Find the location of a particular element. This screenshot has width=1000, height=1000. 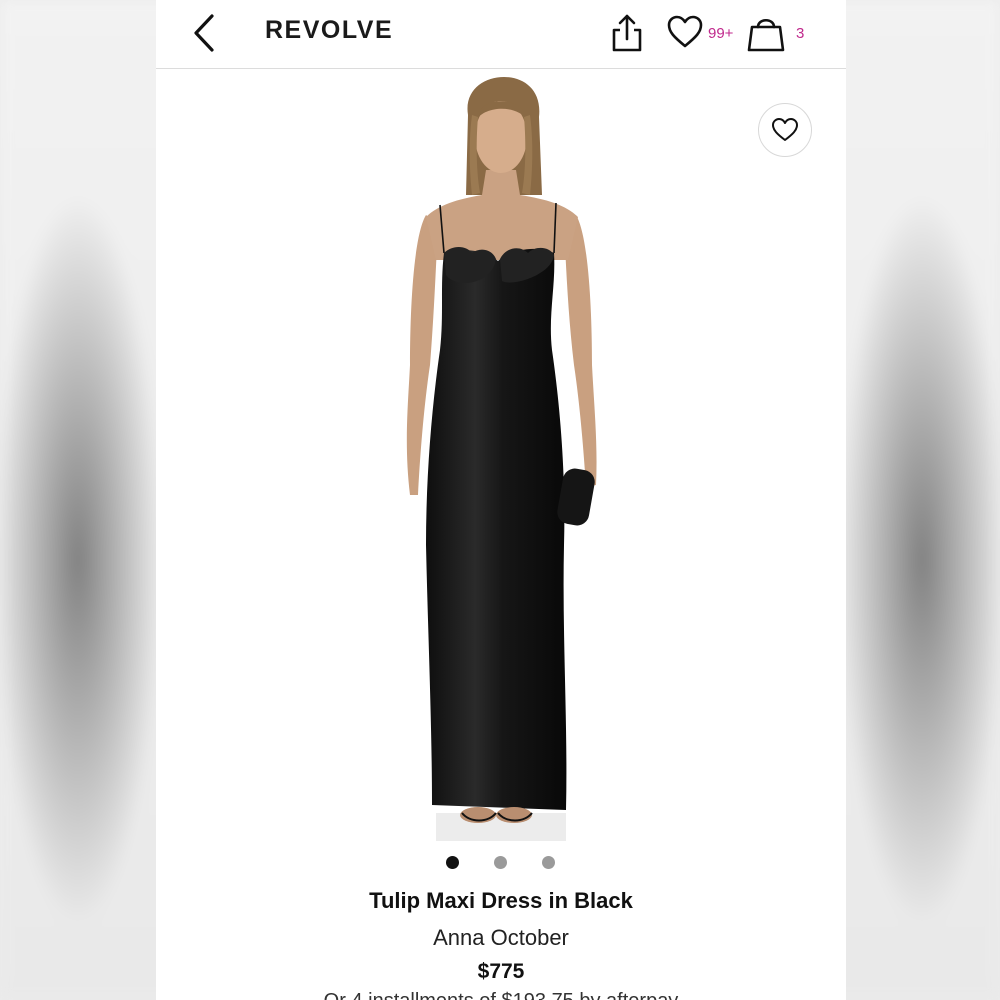

wishlist-count-badge: 99+ is located at coordinates (721, 33).